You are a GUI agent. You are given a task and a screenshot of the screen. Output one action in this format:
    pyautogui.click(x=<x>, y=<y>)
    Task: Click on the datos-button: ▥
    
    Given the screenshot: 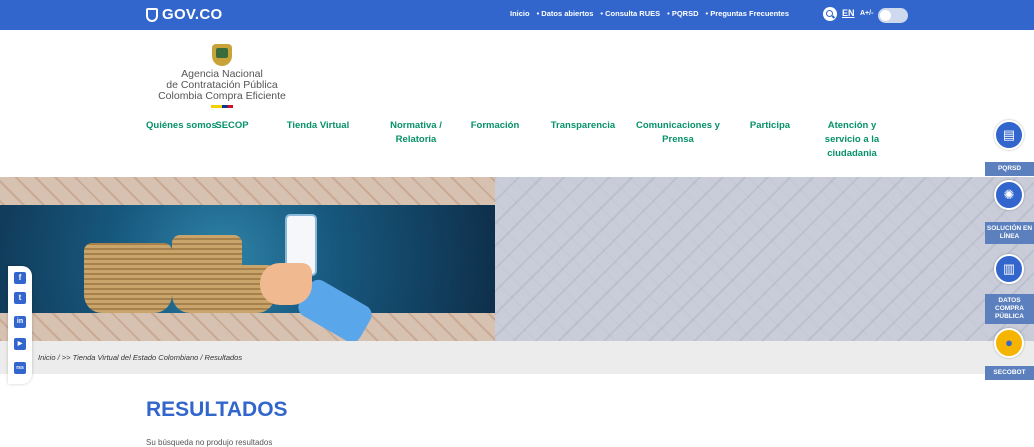 What is the action you would take?
    pyautogui.click(x=1009, y=269)
    